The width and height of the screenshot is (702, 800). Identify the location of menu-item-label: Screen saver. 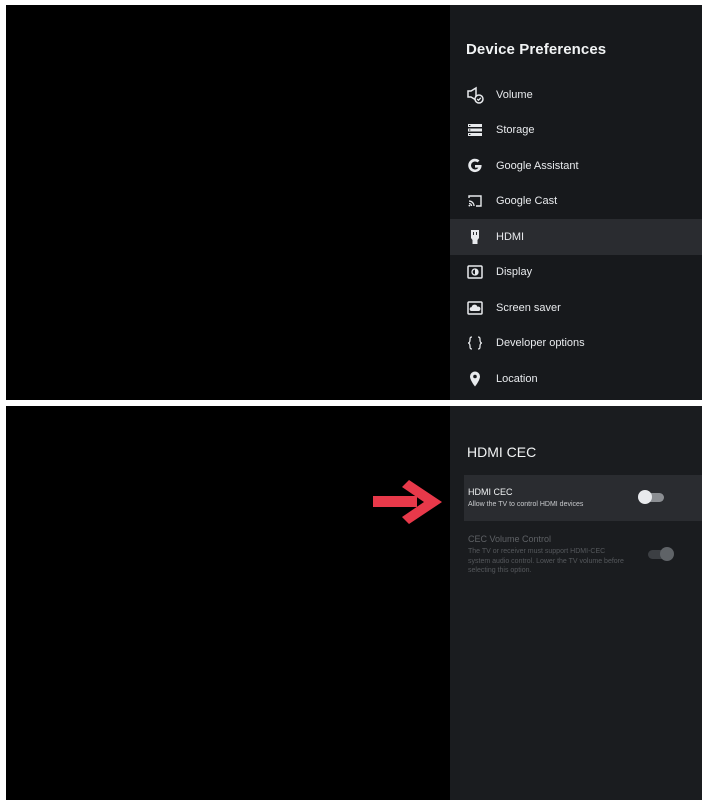
(528, 307).